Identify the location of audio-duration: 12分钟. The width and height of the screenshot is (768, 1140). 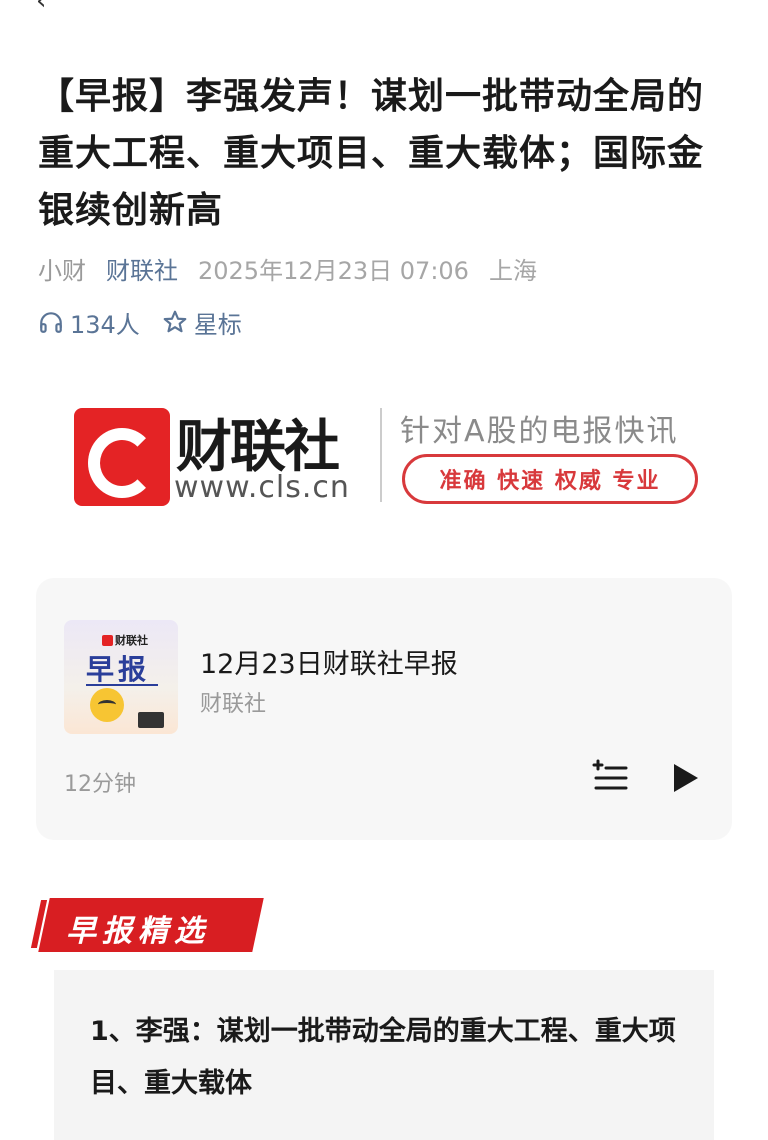
(100, 784).